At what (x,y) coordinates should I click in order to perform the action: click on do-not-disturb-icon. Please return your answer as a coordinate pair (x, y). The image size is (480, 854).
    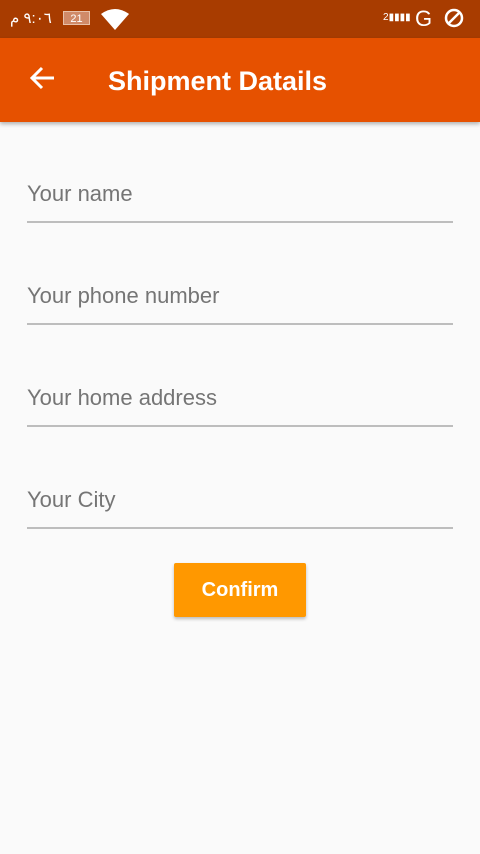
    Looking at the image, I should click on (454, 18).